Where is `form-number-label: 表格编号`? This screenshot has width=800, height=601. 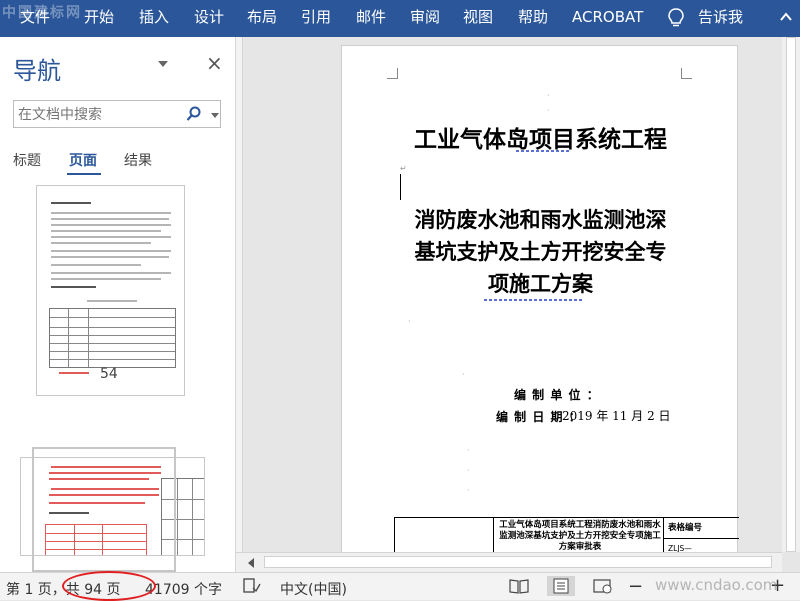 form-number-label: 表格编号 is located at coordinates (685, 528).